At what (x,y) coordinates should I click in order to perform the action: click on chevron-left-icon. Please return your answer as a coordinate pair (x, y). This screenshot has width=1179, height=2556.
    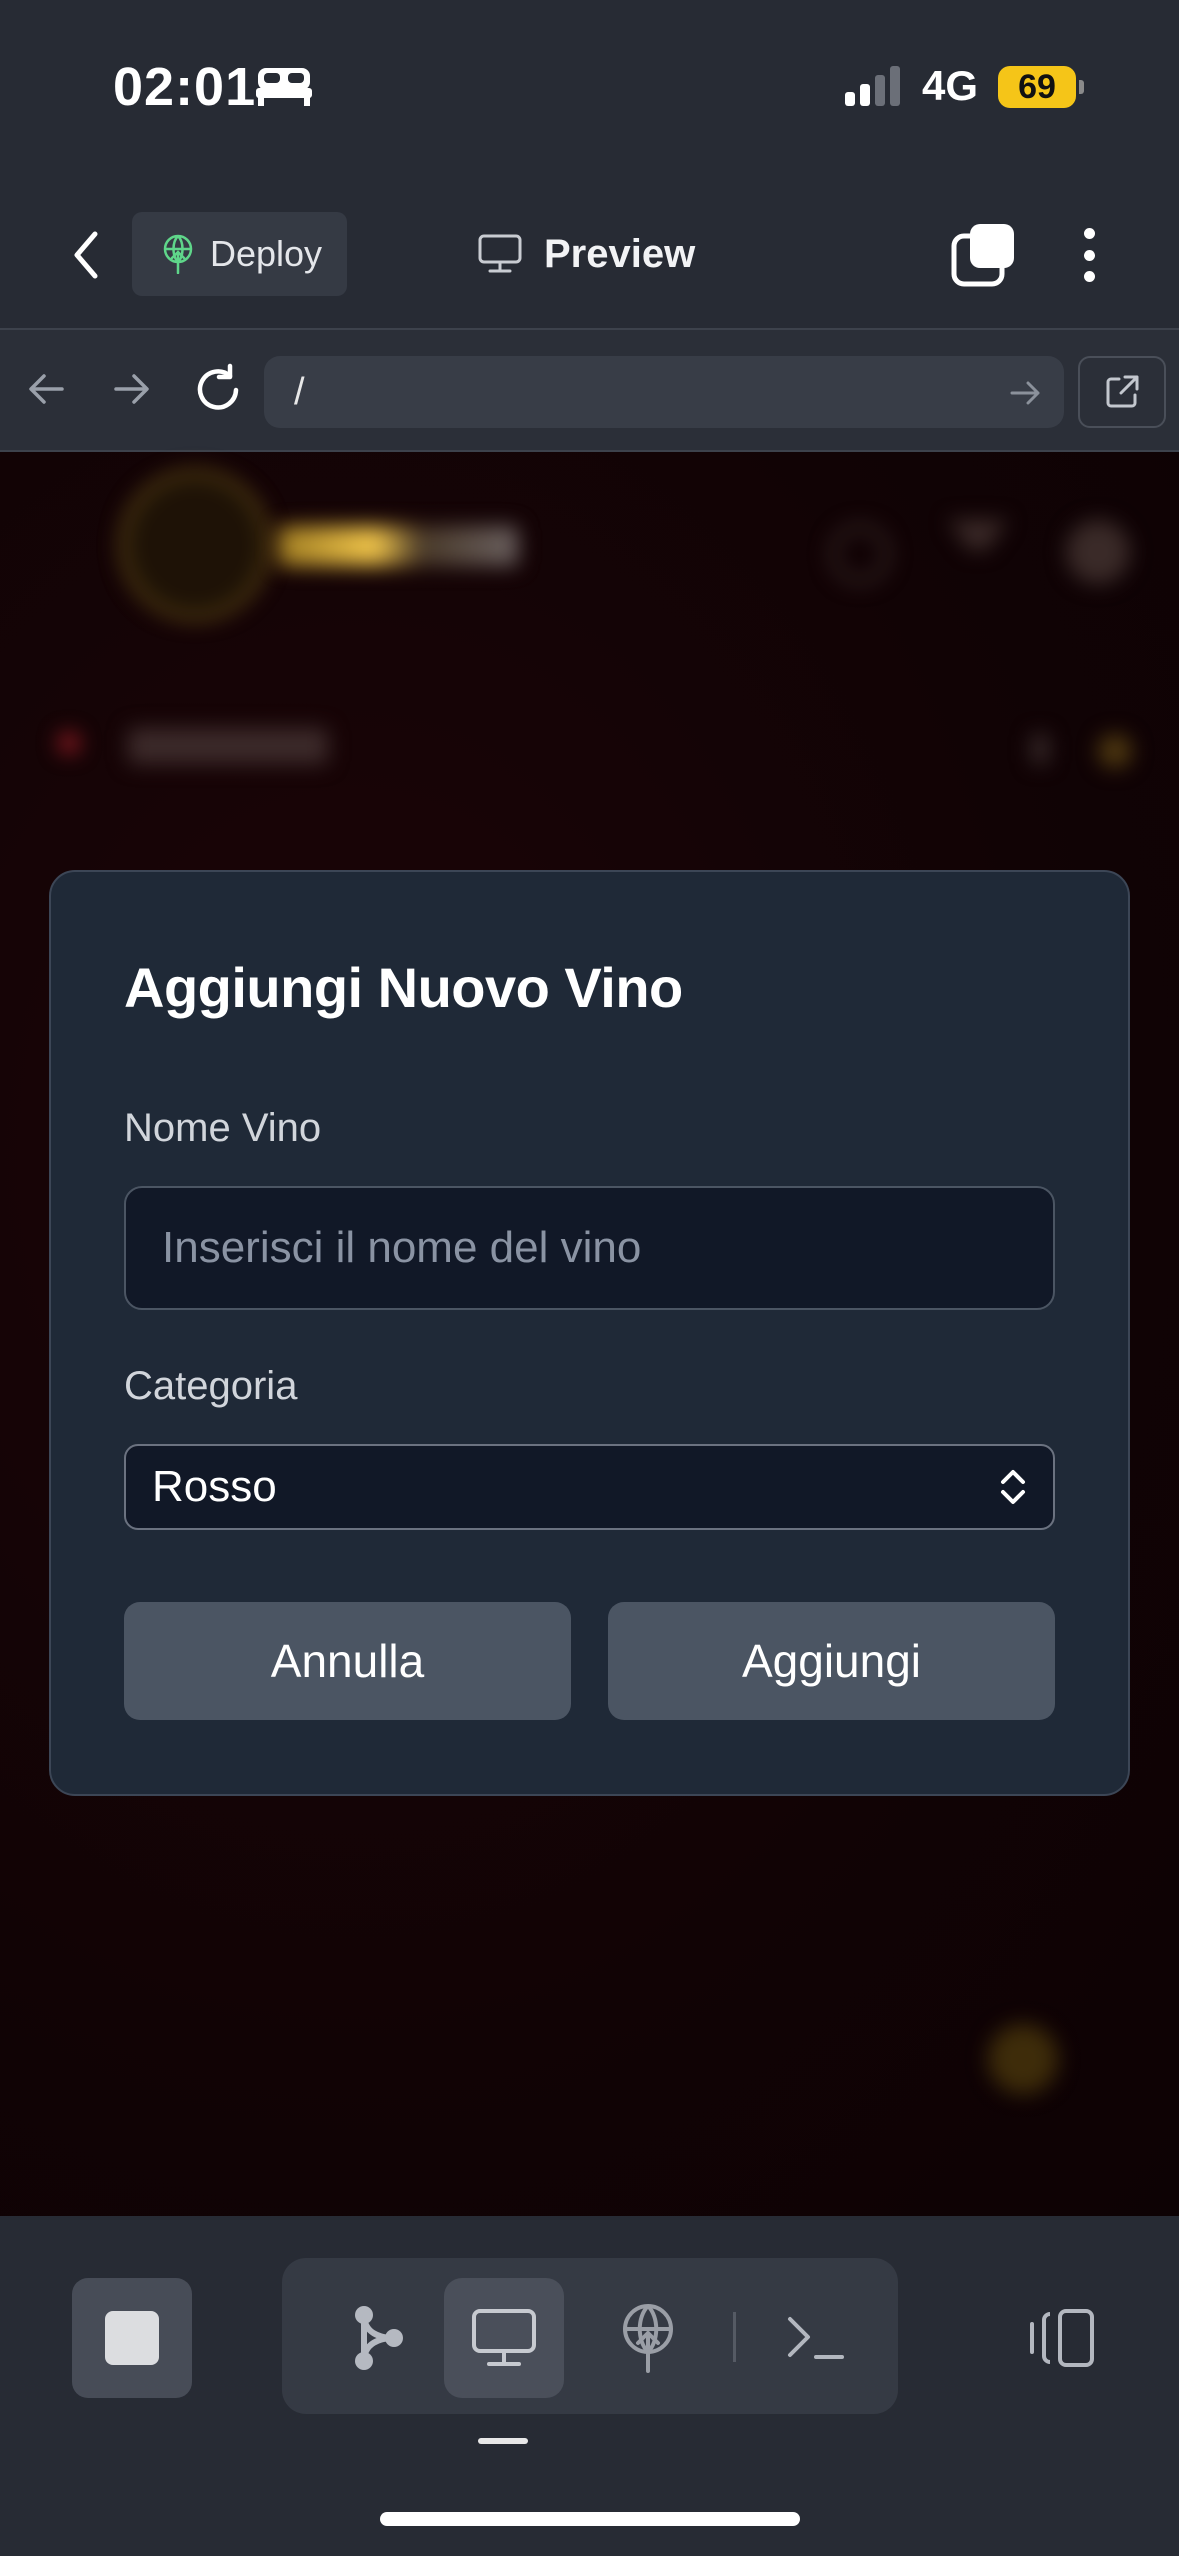
    Looking at the image, I should click on (86, 255).